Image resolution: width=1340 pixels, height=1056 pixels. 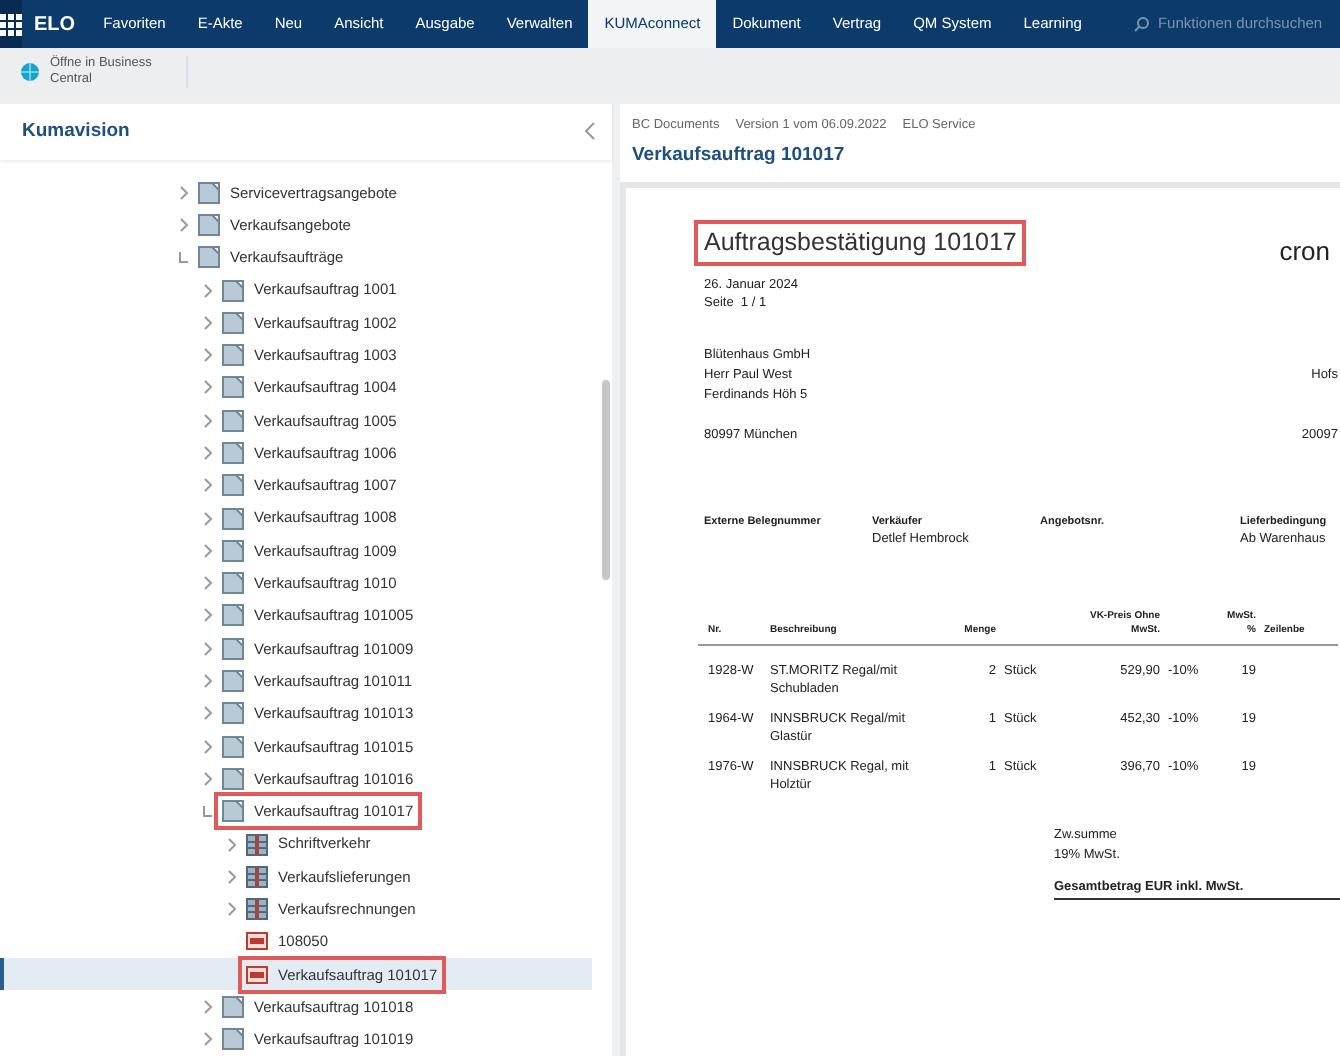 I want to click on brand-logo: ELO, so click(x=55, y=25).